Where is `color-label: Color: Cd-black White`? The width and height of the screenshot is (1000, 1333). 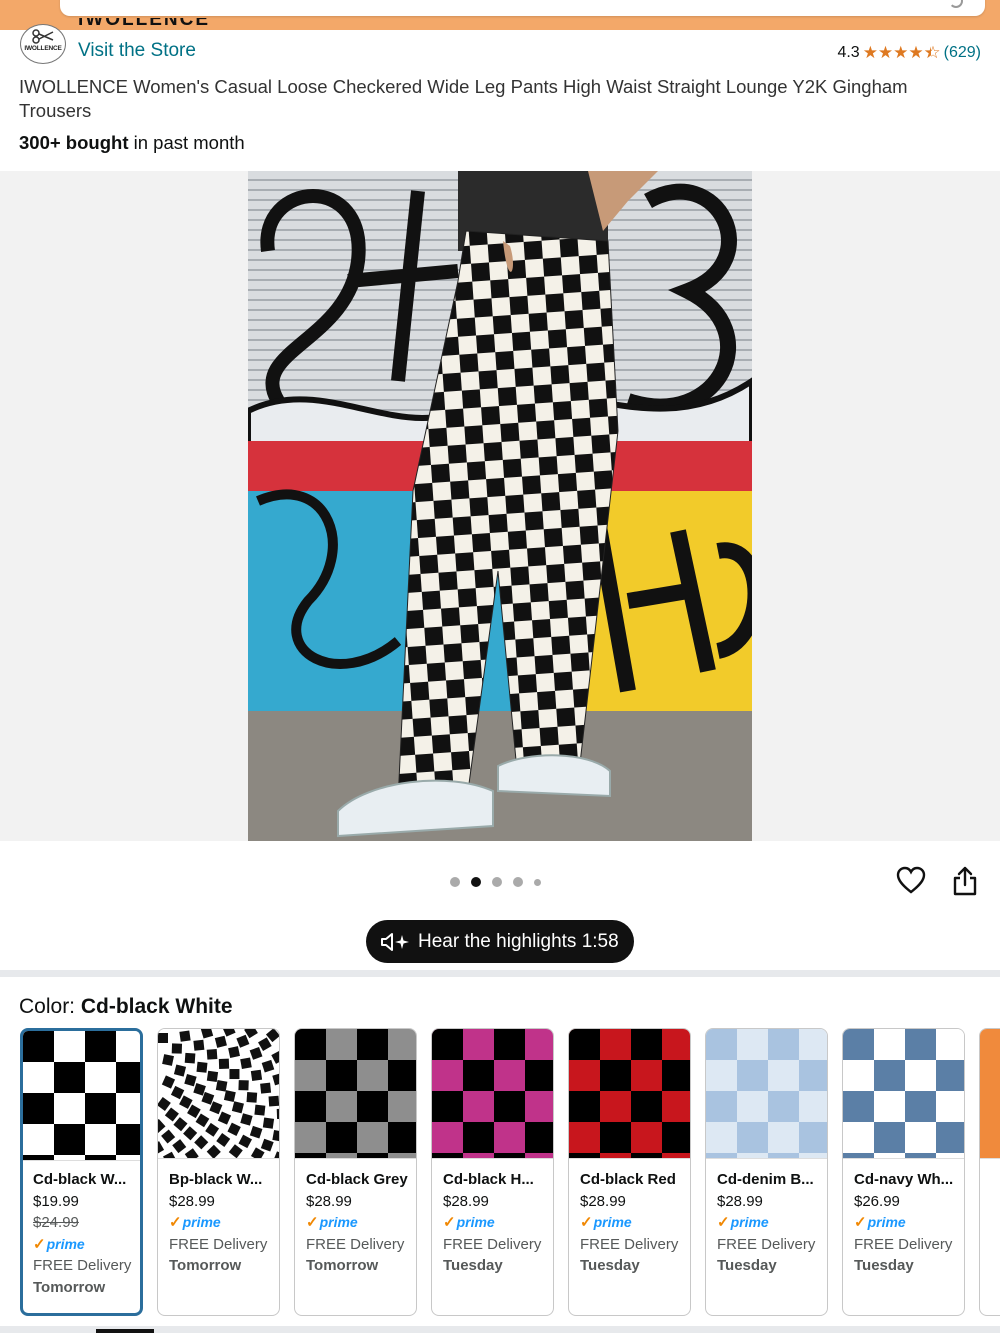
color-label: Color: Cd-black White is located at coordinates (126, 1006).